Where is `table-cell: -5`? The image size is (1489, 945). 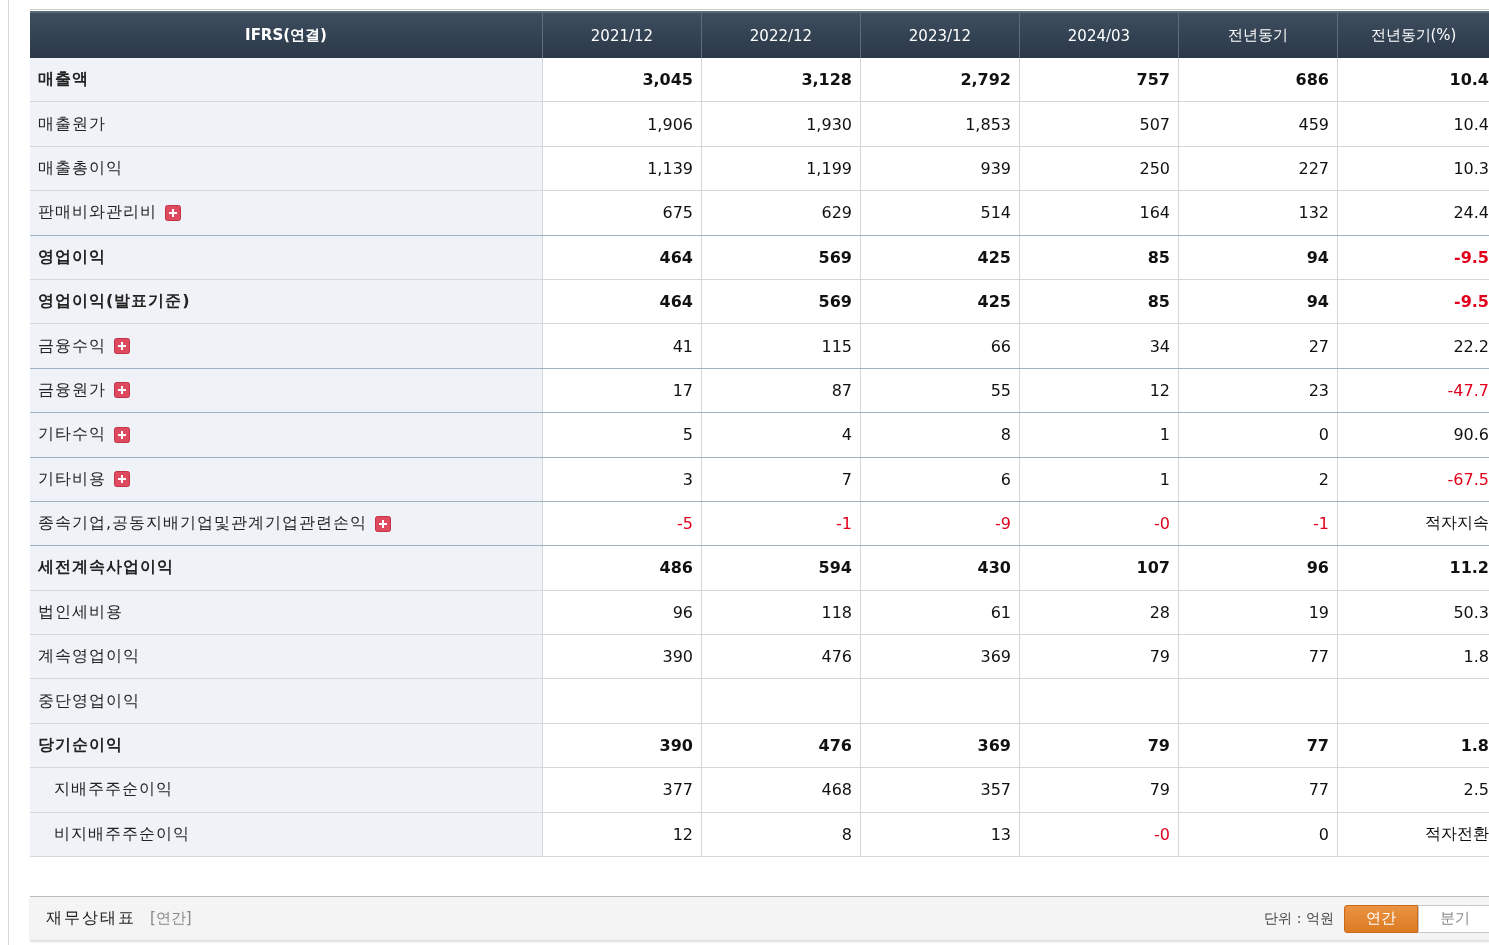
table-cell: -5 is located at coordinates (685, 524).